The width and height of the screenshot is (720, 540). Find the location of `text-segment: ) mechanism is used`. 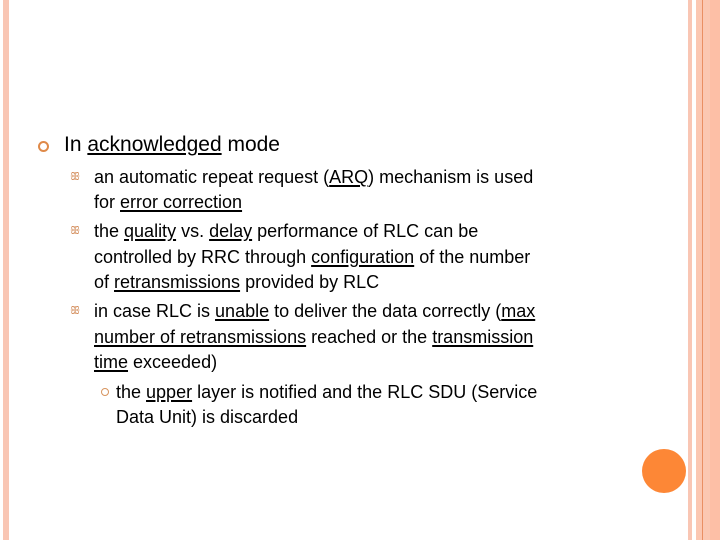

text-segment: ) mechanism is used is located at coordinates (451, 177).